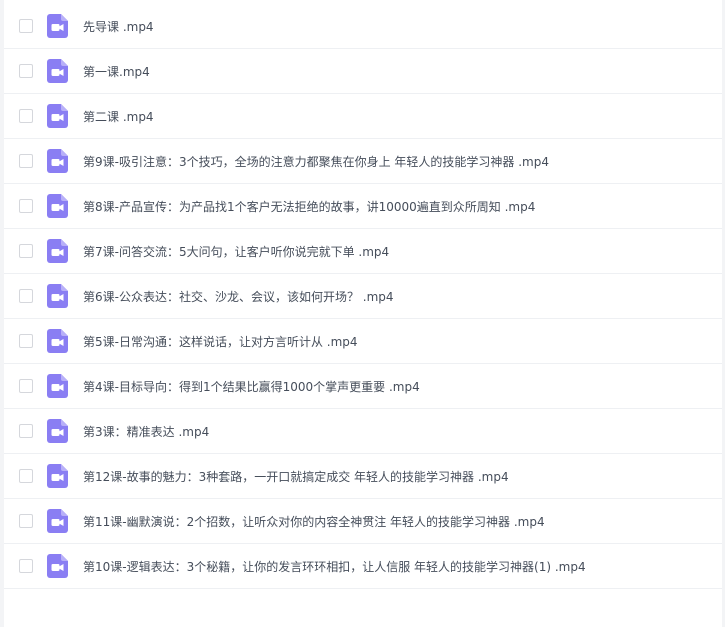 This screenshot has width=725, height=627. What do you see at coordinates (118, 26) in the screenshot?
I see `file-name: 先导课 .mp4` at bounding box center [118, 26].